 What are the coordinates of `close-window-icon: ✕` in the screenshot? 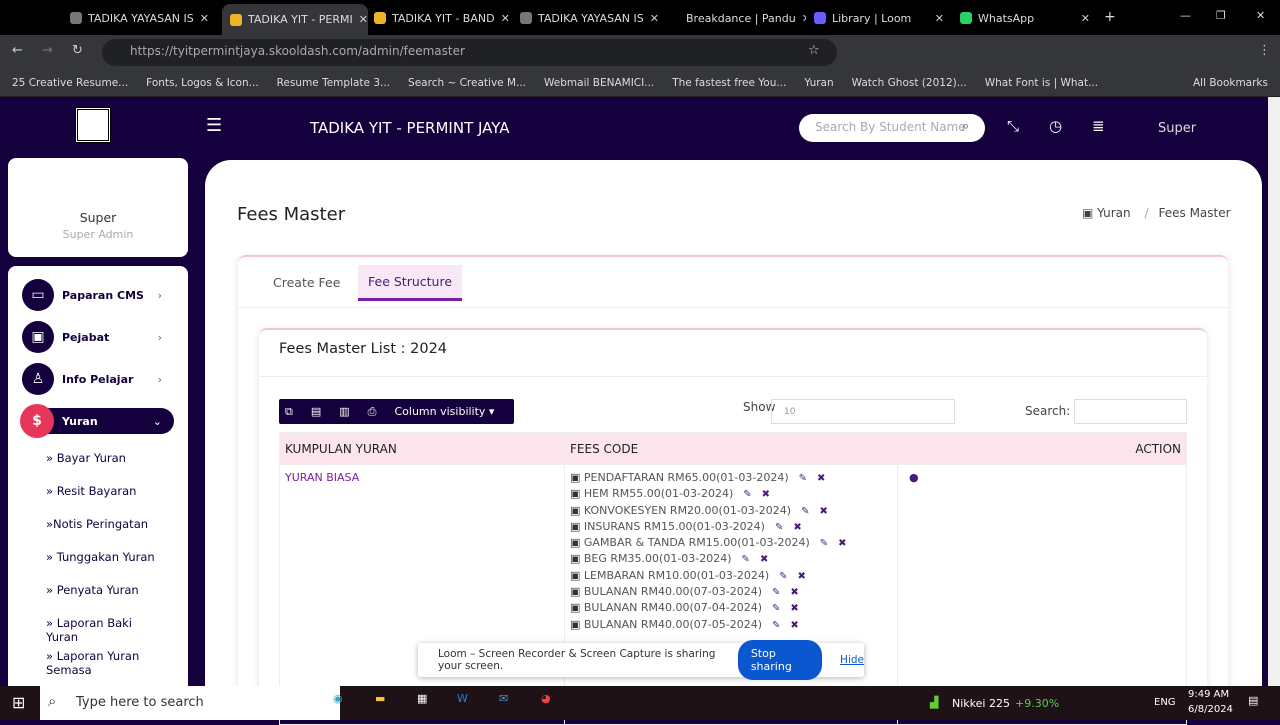 It's located at (1260, 15).